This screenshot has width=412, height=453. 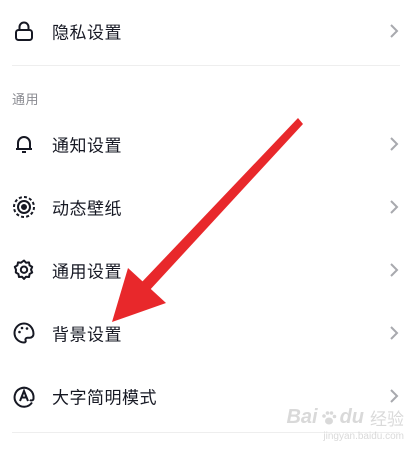 What do you see at coordinates (206, 65) in the screenshot?
I see `section-divider` at bounding box center [206, 65].